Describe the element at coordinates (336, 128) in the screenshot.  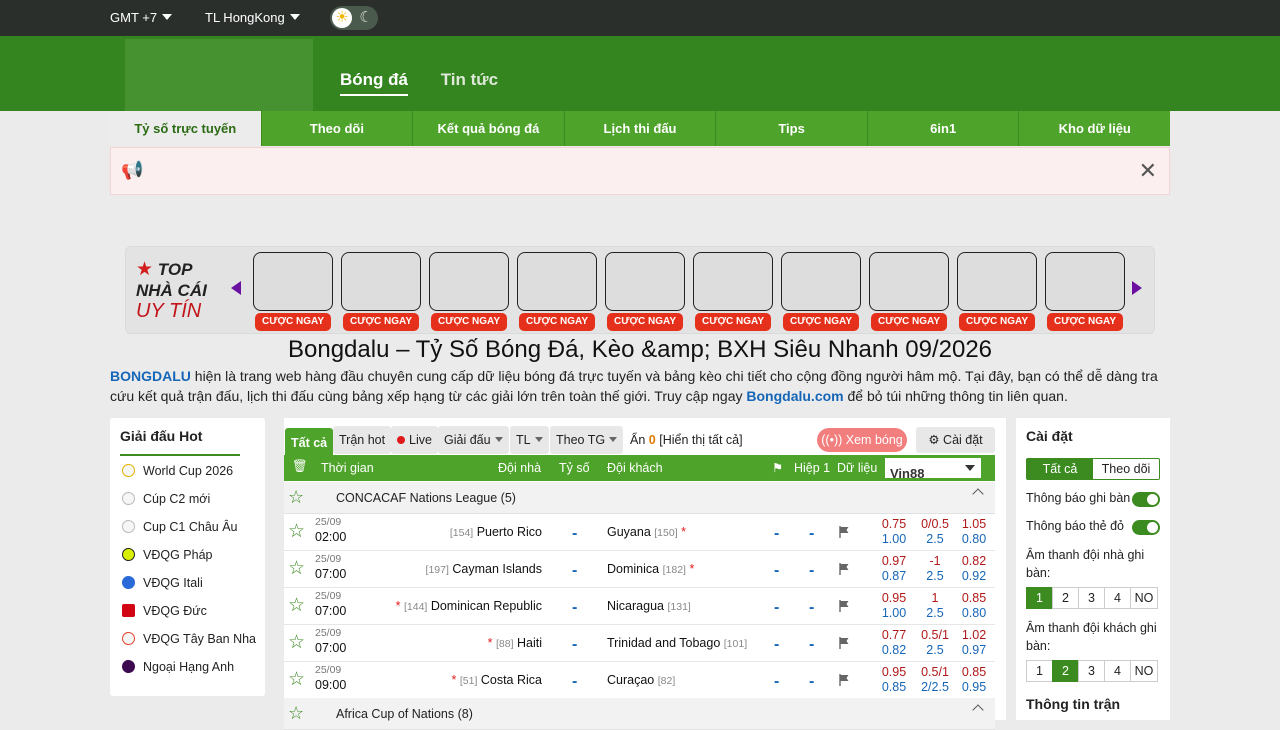
I see `tab-following: Theo dõi` at that location.